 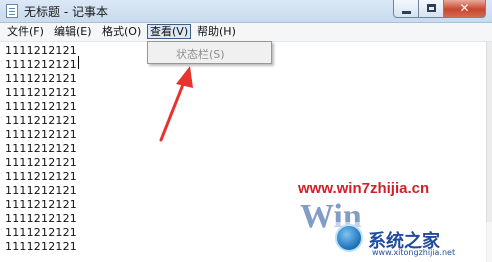 I want to click on window-controls: ✕, so click(x=439, y=9).